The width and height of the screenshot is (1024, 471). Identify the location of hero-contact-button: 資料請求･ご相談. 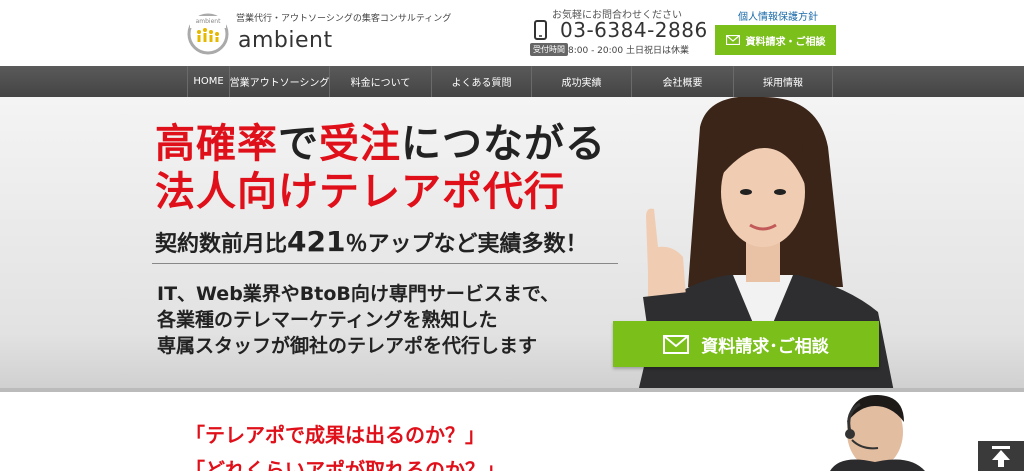
(746, 344).